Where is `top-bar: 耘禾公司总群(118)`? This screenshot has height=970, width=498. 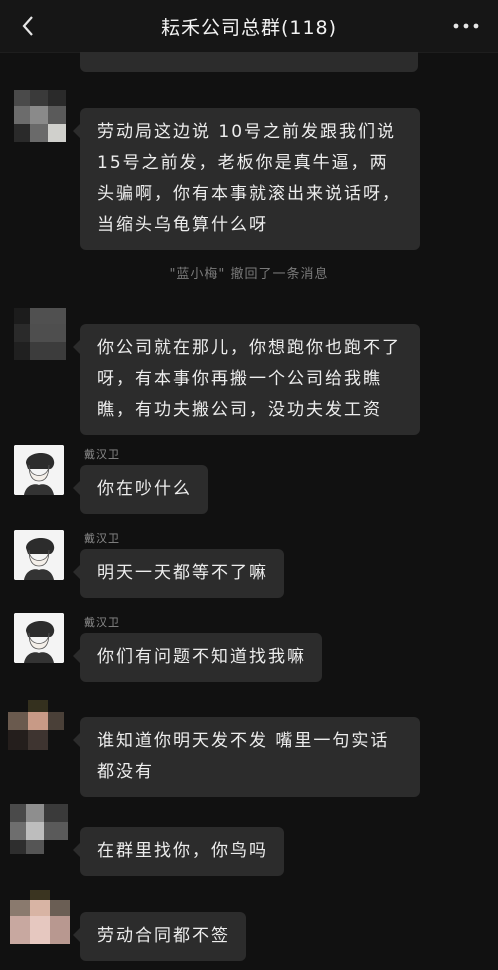 top-bar: 耘禾公司总群(118) is located at coordinates (249, 26).